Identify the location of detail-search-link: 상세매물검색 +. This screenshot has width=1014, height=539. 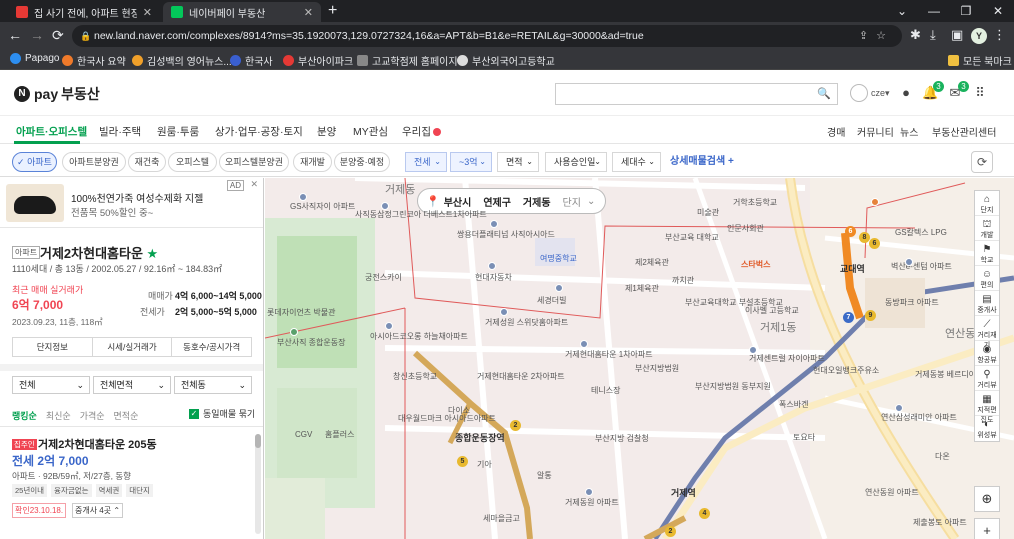
(702, 159).